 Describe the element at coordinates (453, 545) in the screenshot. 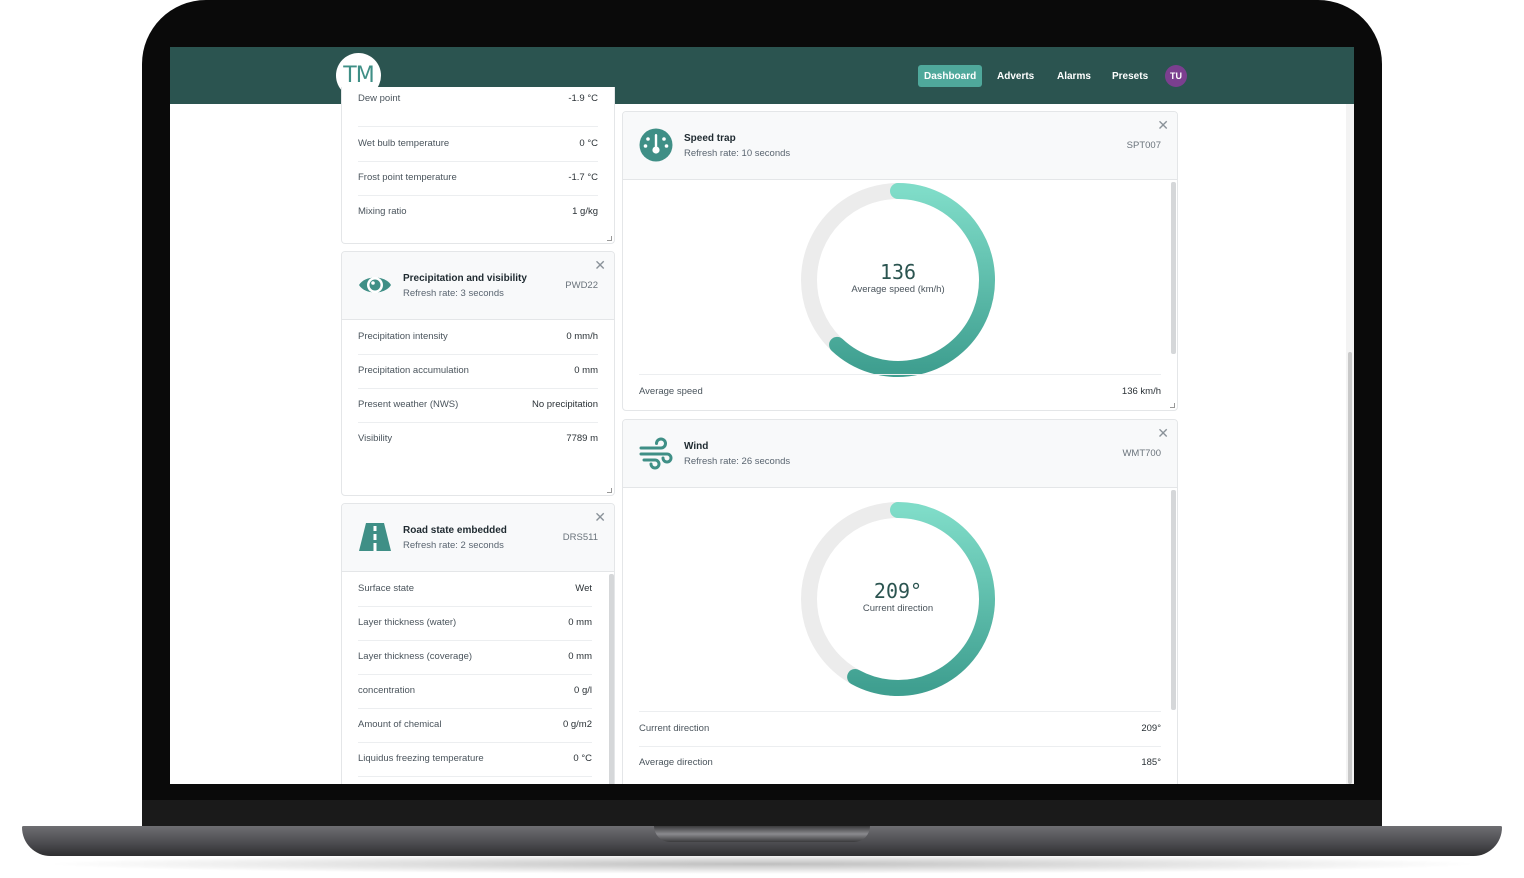

I see `refresh-rate: Refresh rate: 2 seconds` at that location.